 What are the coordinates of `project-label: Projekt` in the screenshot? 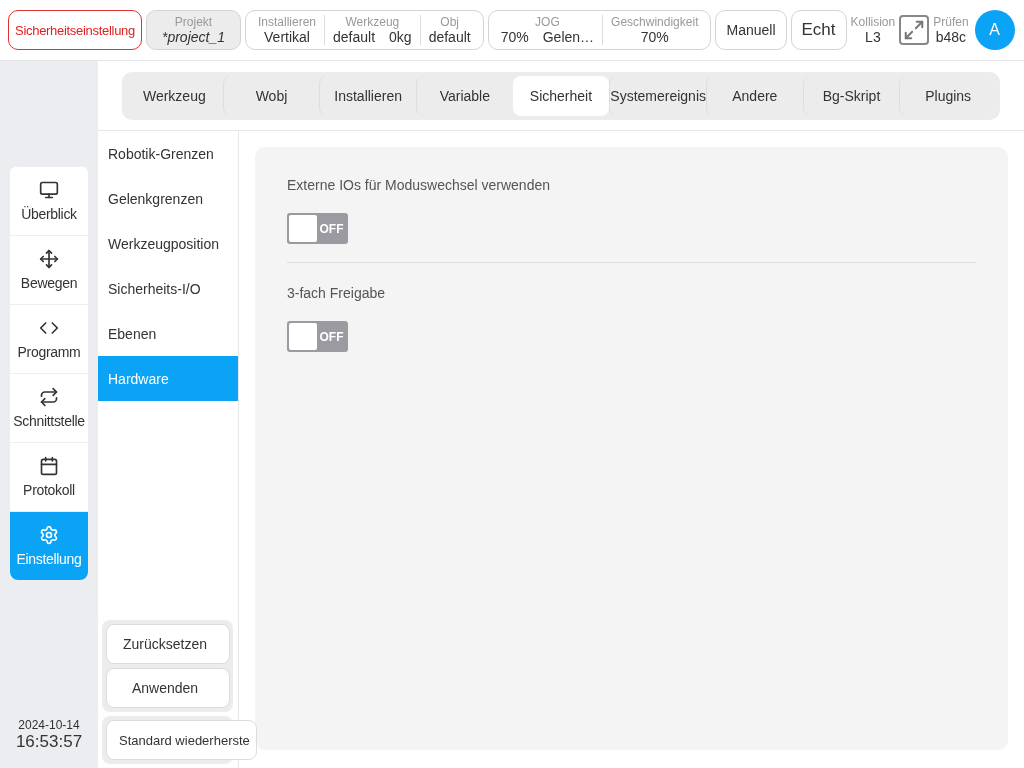 It's located at (193, 22).